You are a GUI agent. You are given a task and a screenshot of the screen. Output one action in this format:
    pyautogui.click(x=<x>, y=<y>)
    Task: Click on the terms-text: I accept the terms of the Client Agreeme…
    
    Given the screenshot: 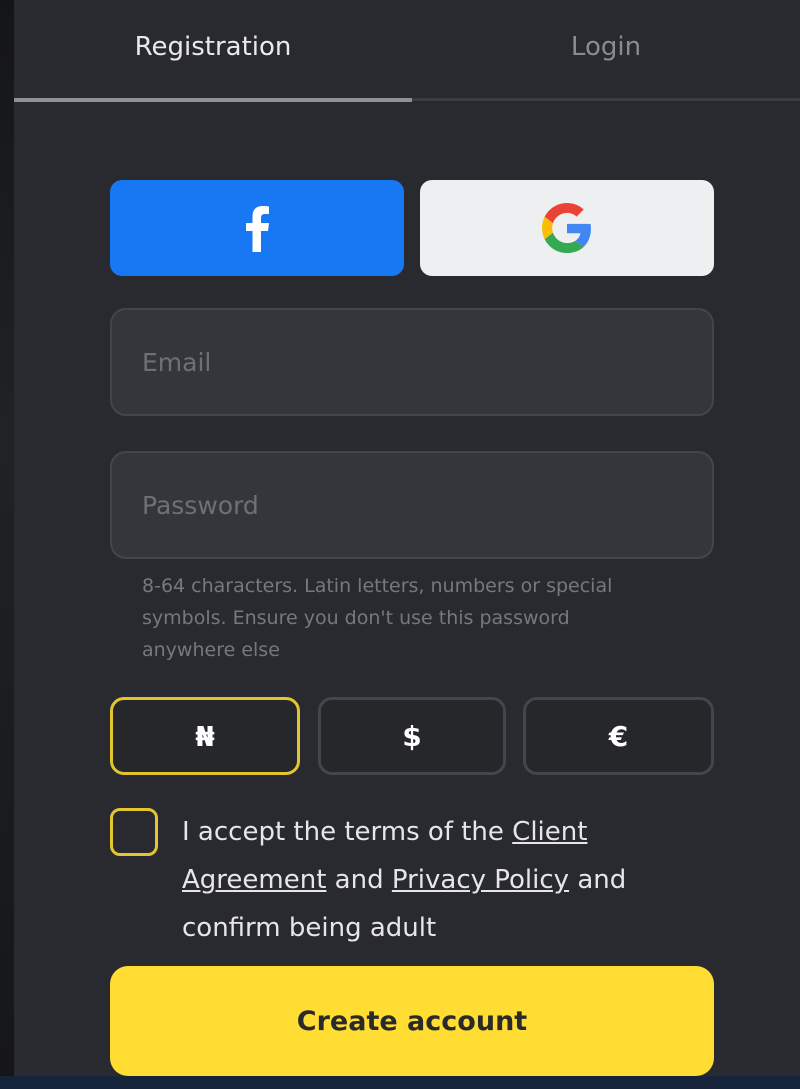 What is the action you would take?
    pyautogui.click(x=447, y=880)
    